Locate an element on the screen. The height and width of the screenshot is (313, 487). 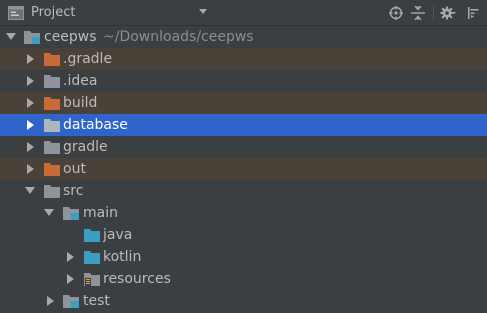
tree-label: .idea is located at coordinates (80, 81).